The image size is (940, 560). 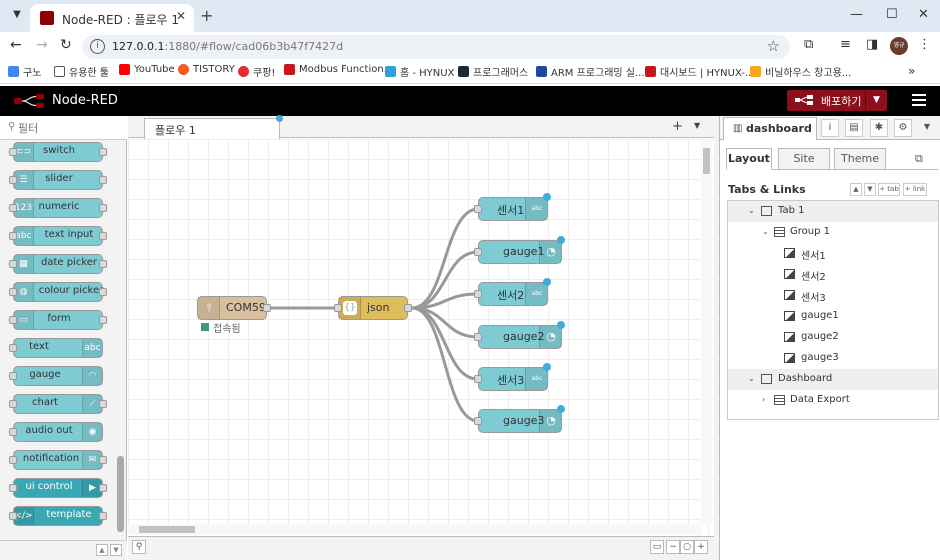 I want to click on site-info-icon: i, so click(x=97, y=46).